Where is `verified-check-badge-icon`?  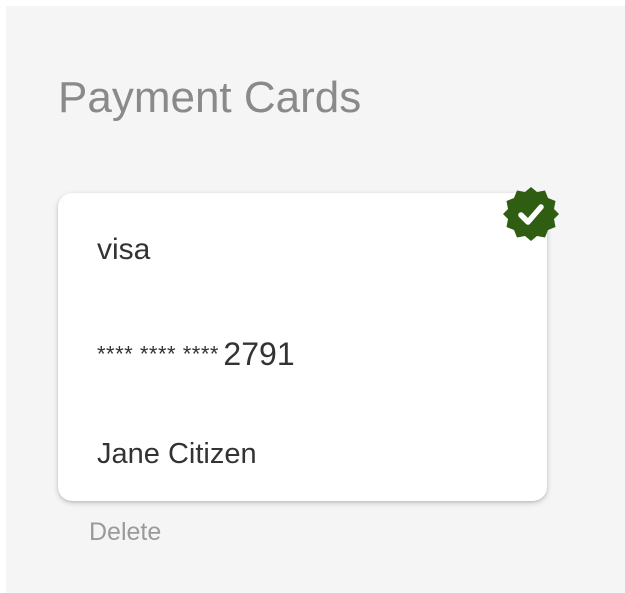
verified-check-badge-icon is located at coordinates (531, 214).